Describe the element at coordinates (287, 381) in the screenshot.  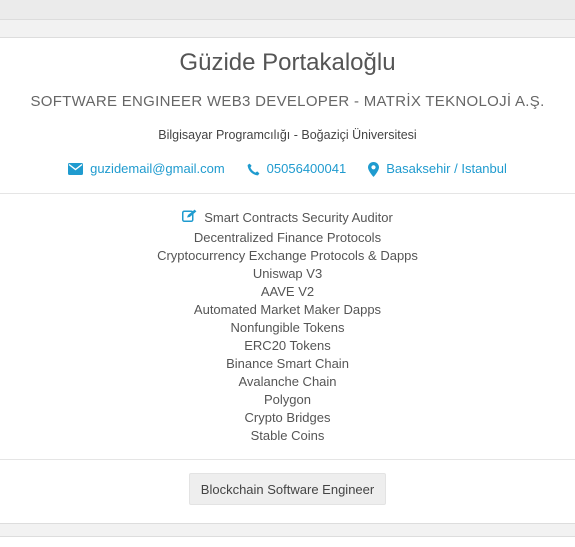
I see `skill-item: Avalanche Chain` at that location.